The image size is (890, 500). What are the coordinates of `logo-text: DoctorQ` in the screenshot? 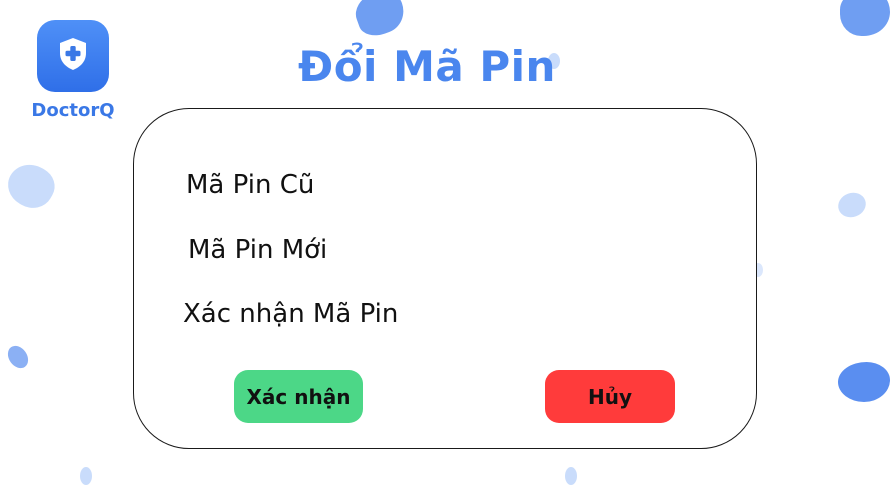 It's located at (73, 110).